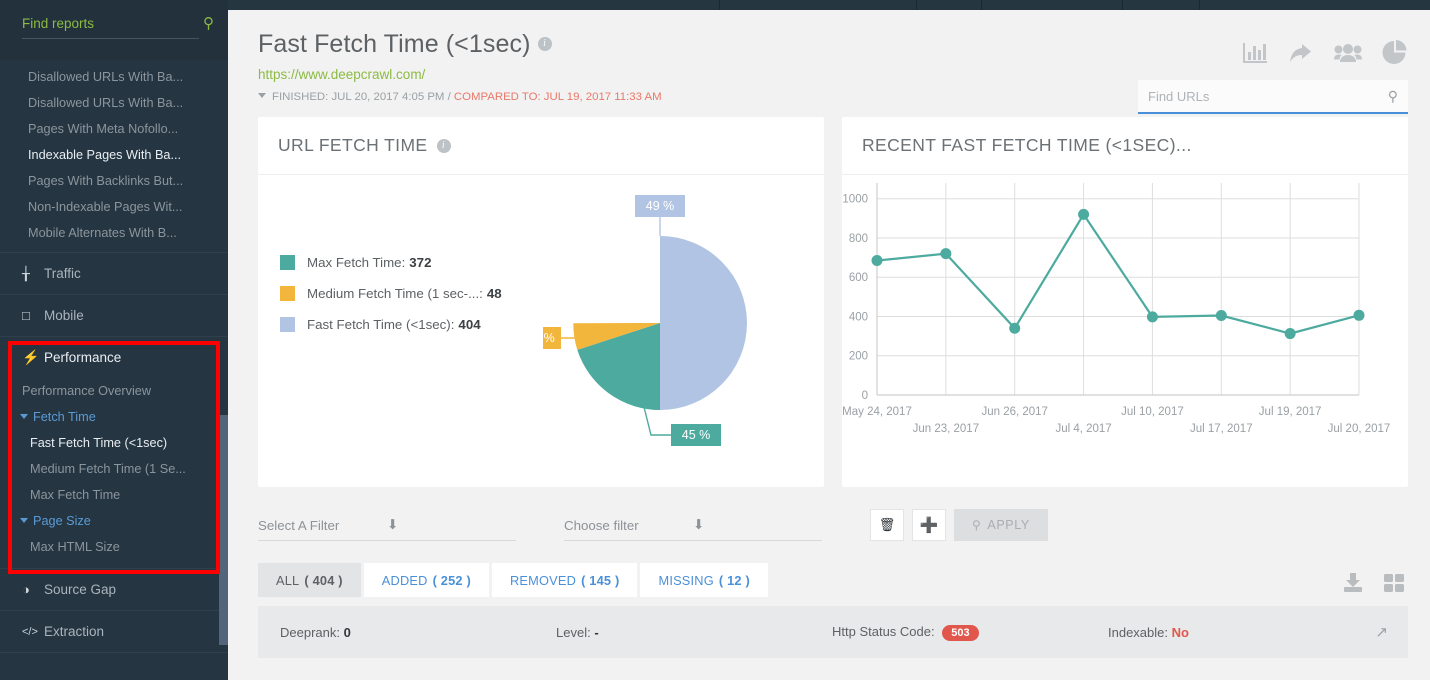  I want to click on users-icon, so click(1348, 53).